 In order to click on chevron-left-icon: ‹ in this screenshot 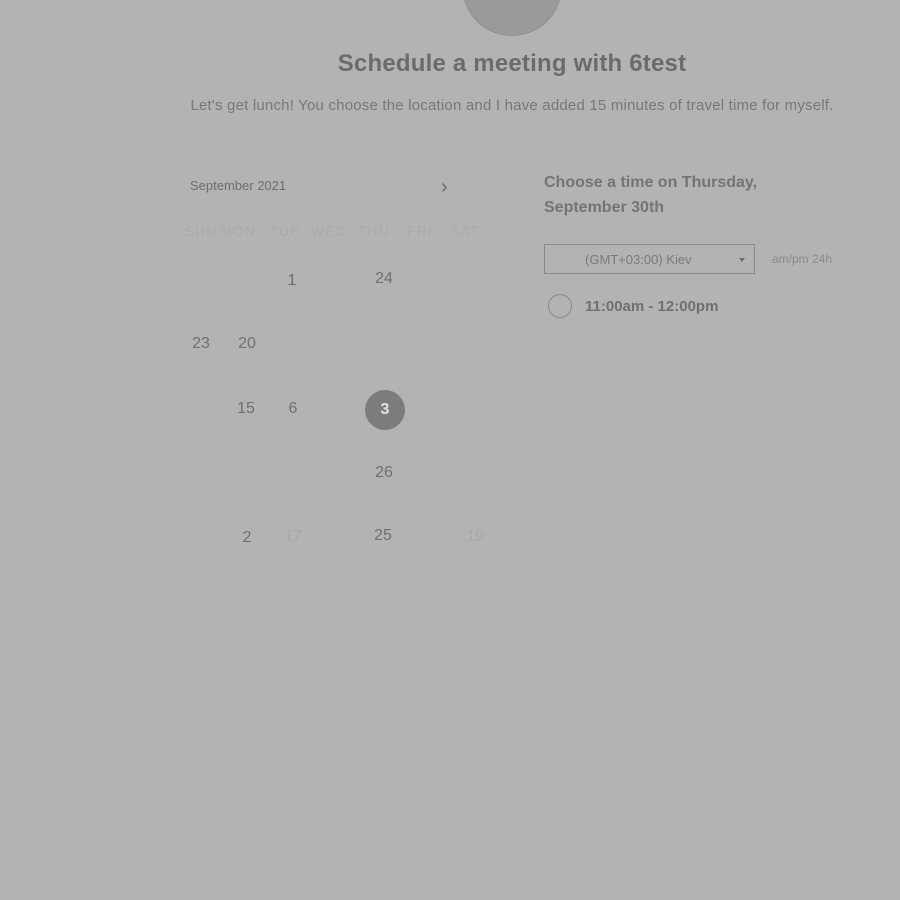, I will do `click(372, 189)`.